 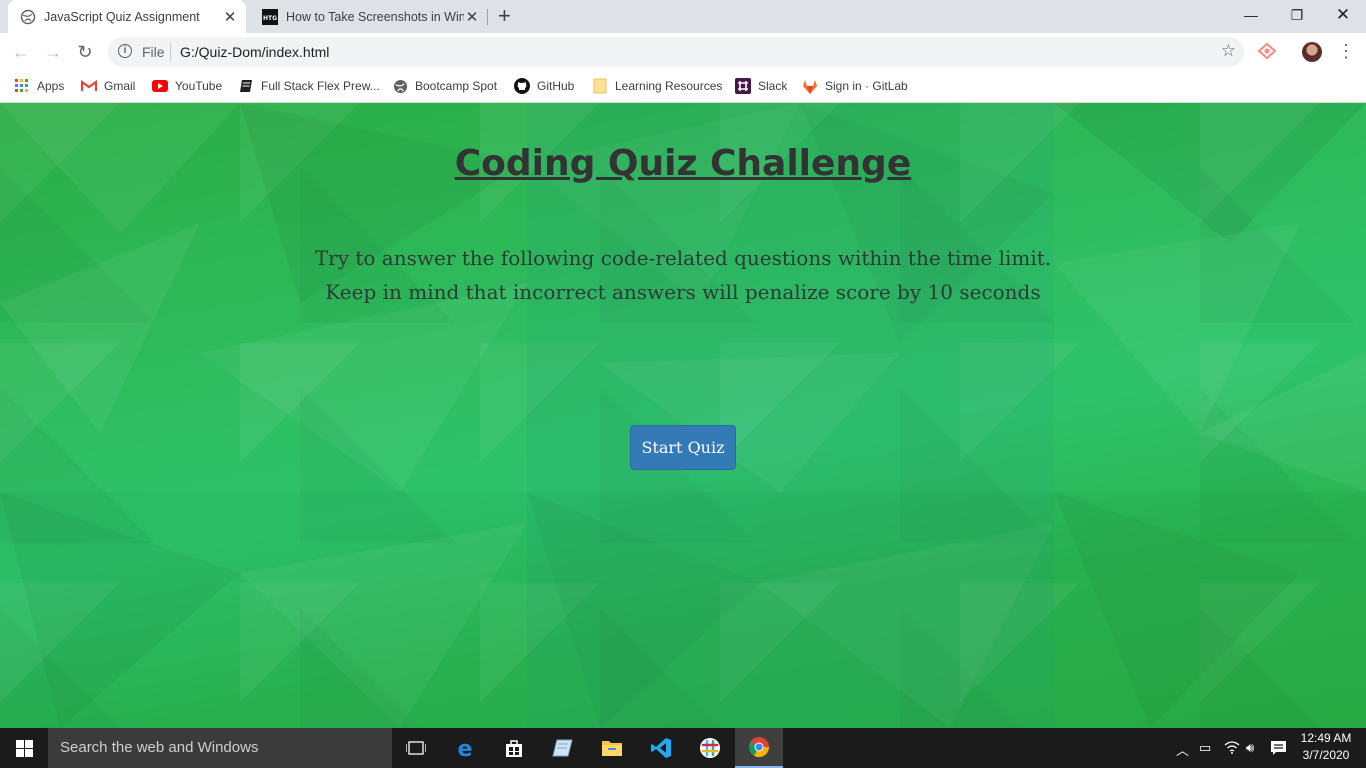 I want to click on gitlab-icon, so click(x=810, y=86).